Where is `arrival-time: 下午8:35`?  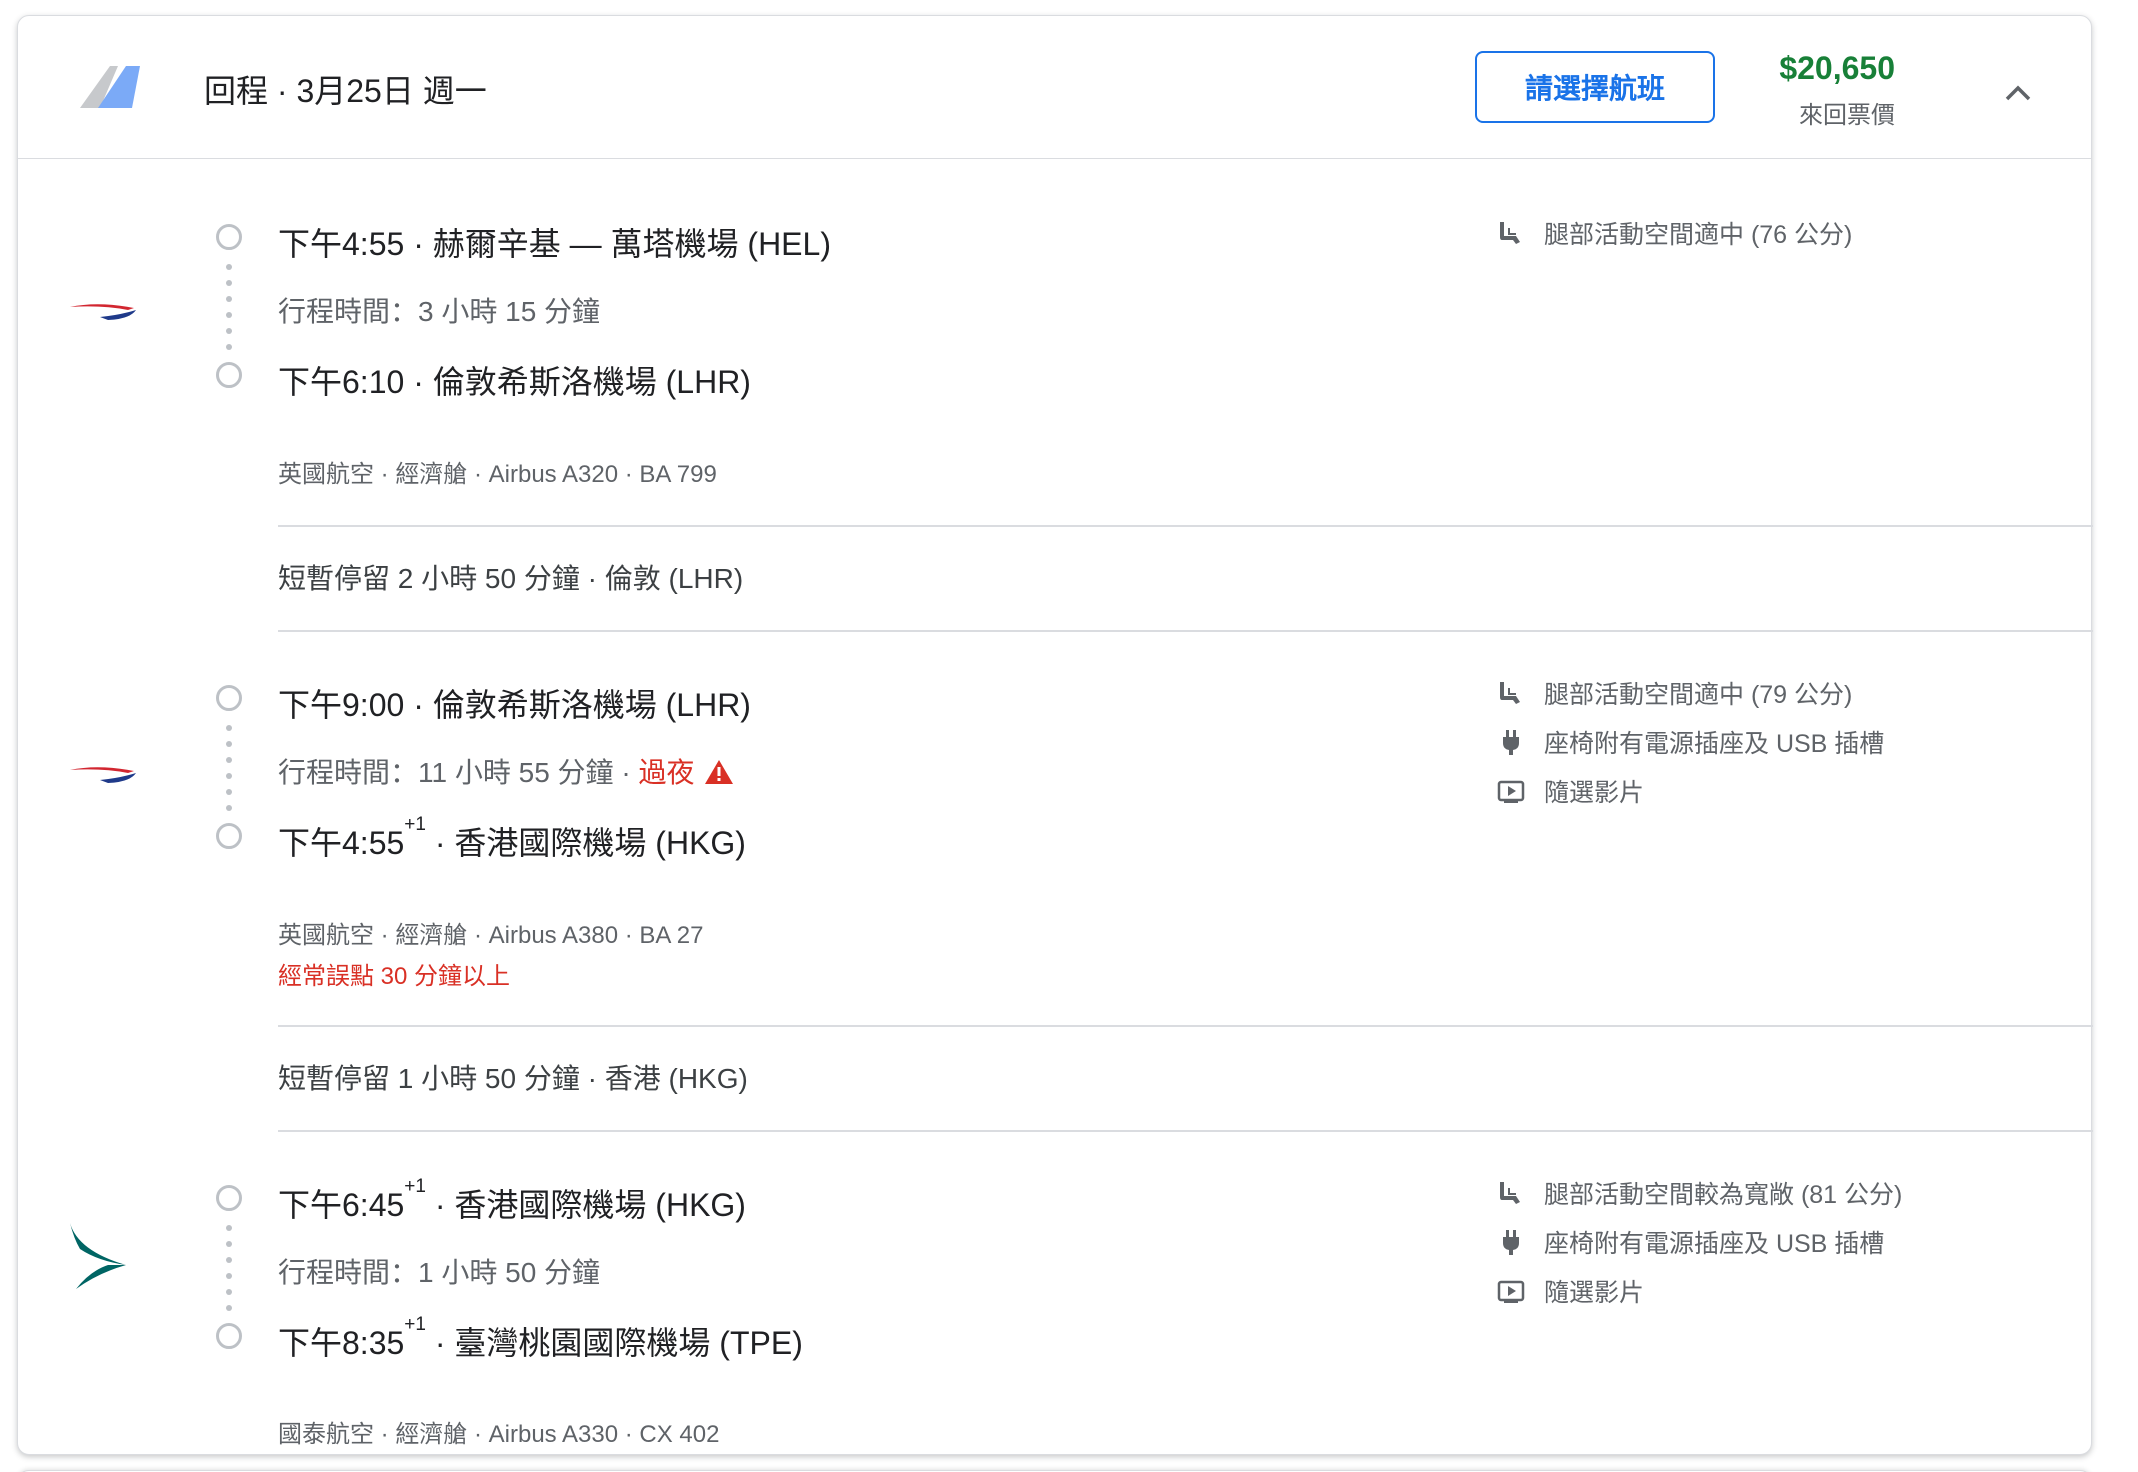 arrival-time: 下午8:35 is located at coordinates (341, 1343).